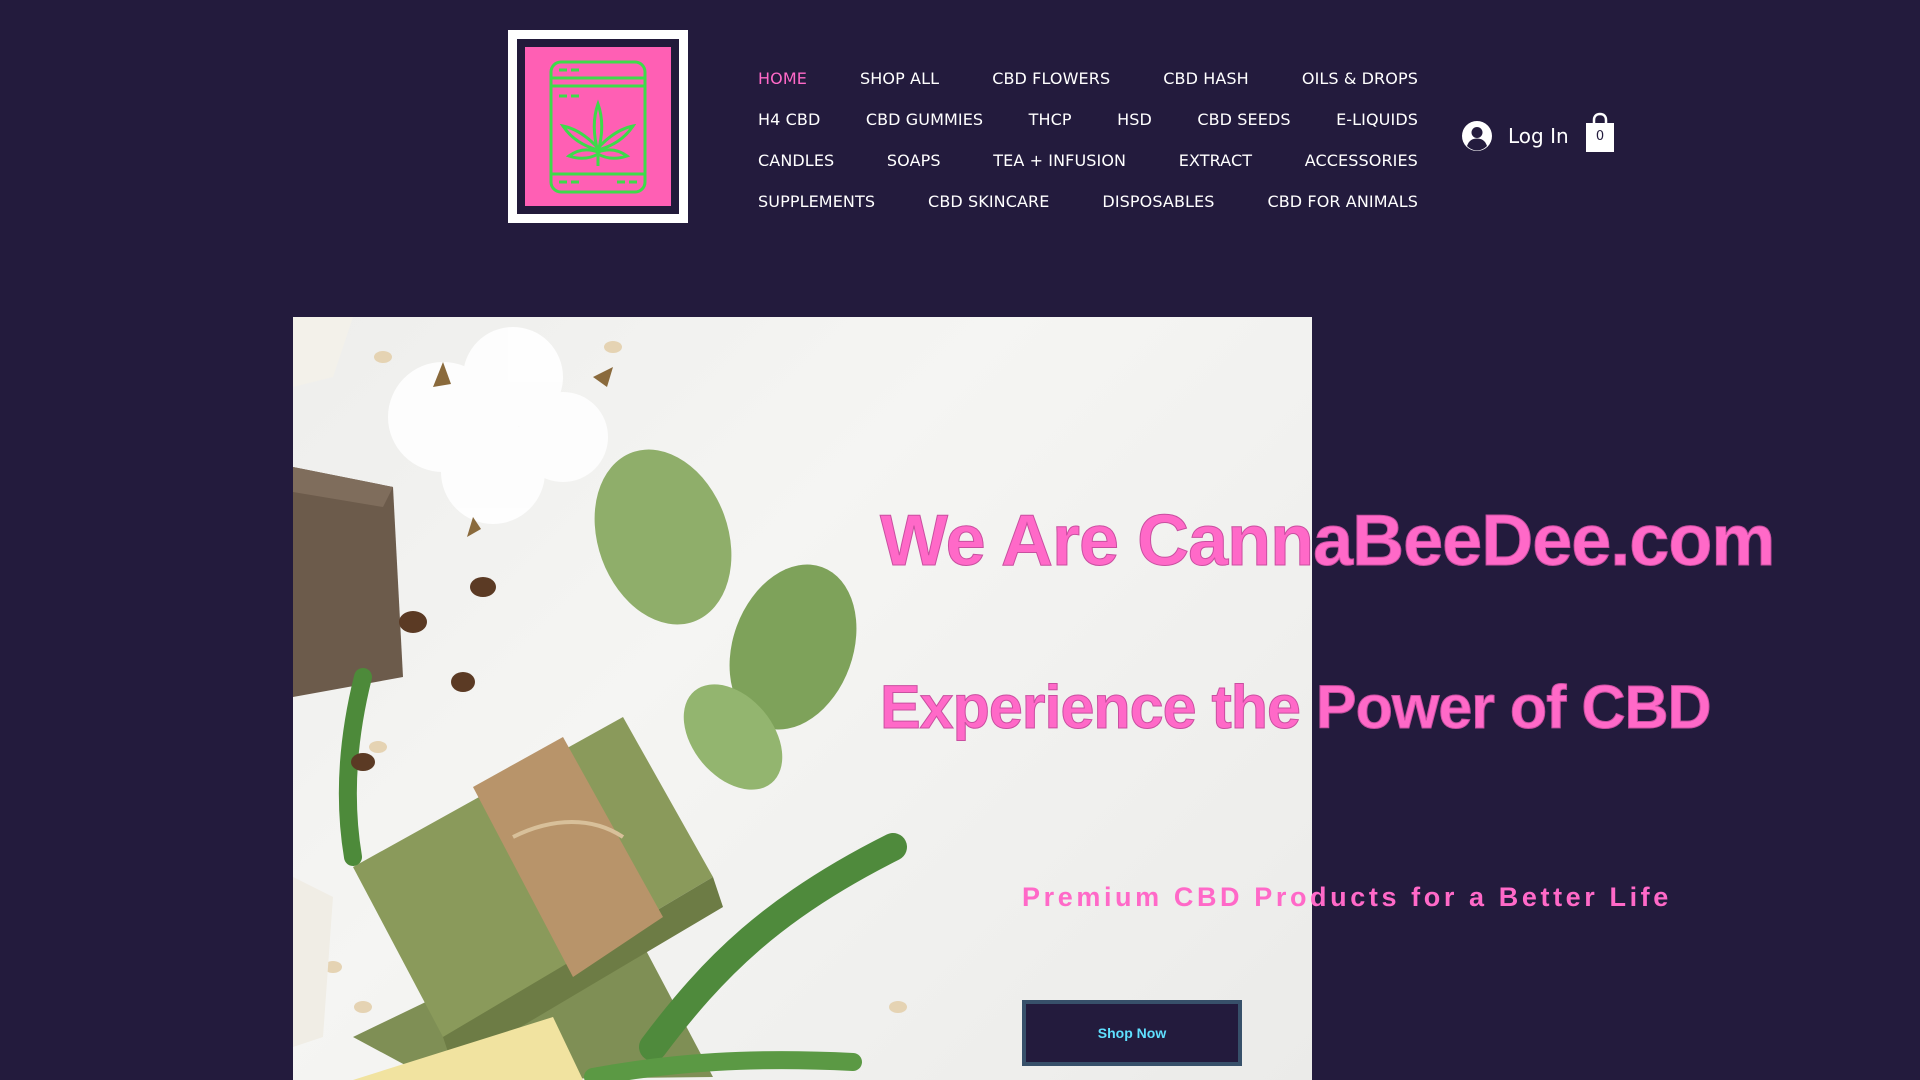  I want to click on logo-background, so click(598, 126).